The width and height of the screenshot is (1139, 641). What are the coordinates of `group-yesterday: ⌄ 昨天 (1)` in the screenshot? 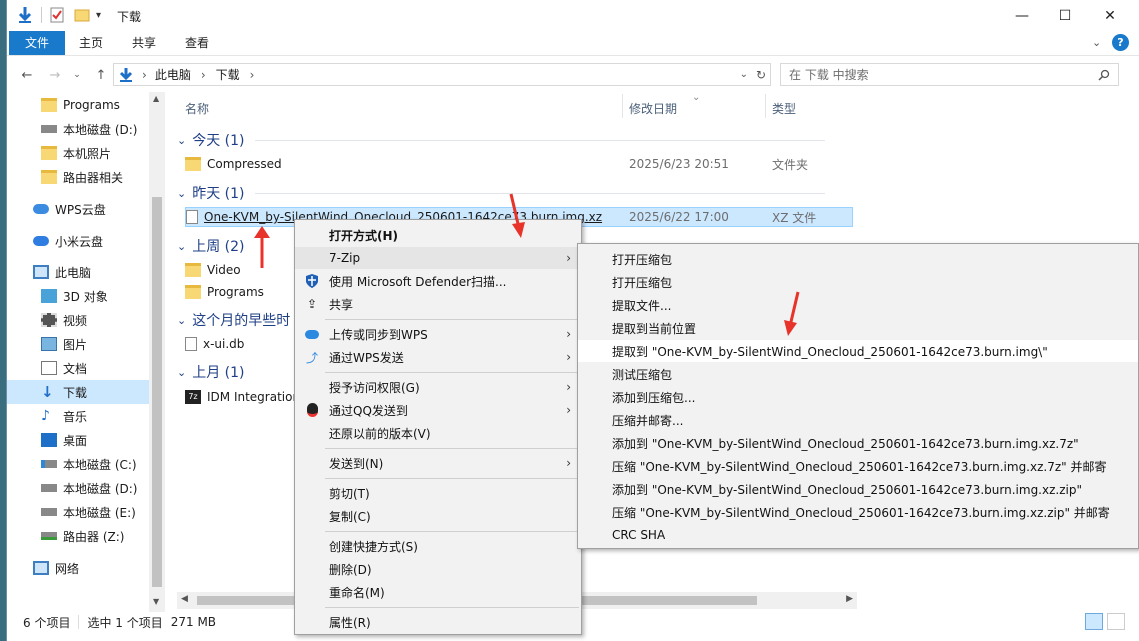 It's located at (501, 193).